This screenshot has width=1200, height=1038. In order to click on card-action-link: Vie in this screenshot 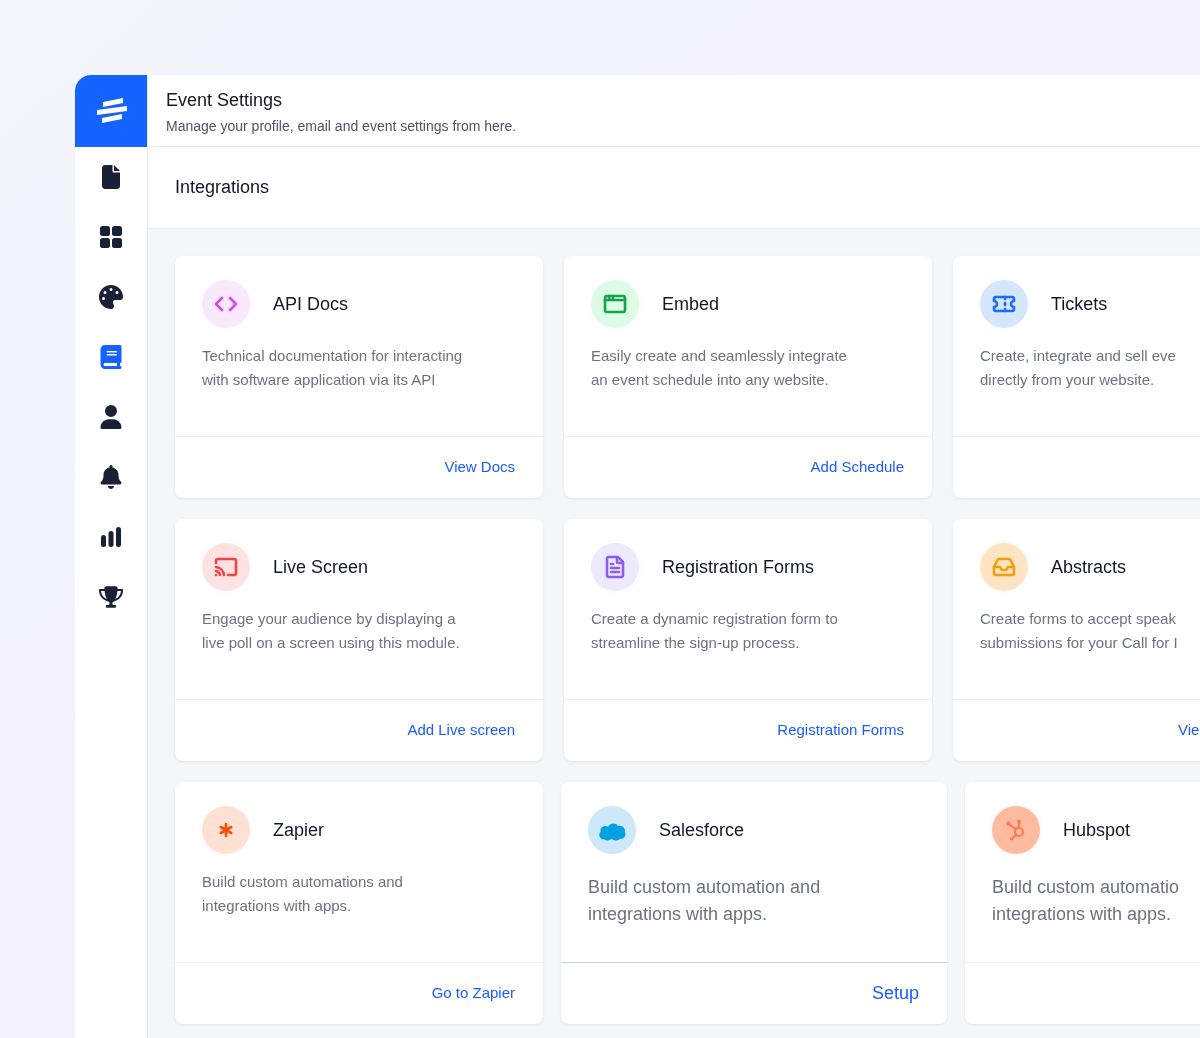, I will do `click(1189, 730)`.